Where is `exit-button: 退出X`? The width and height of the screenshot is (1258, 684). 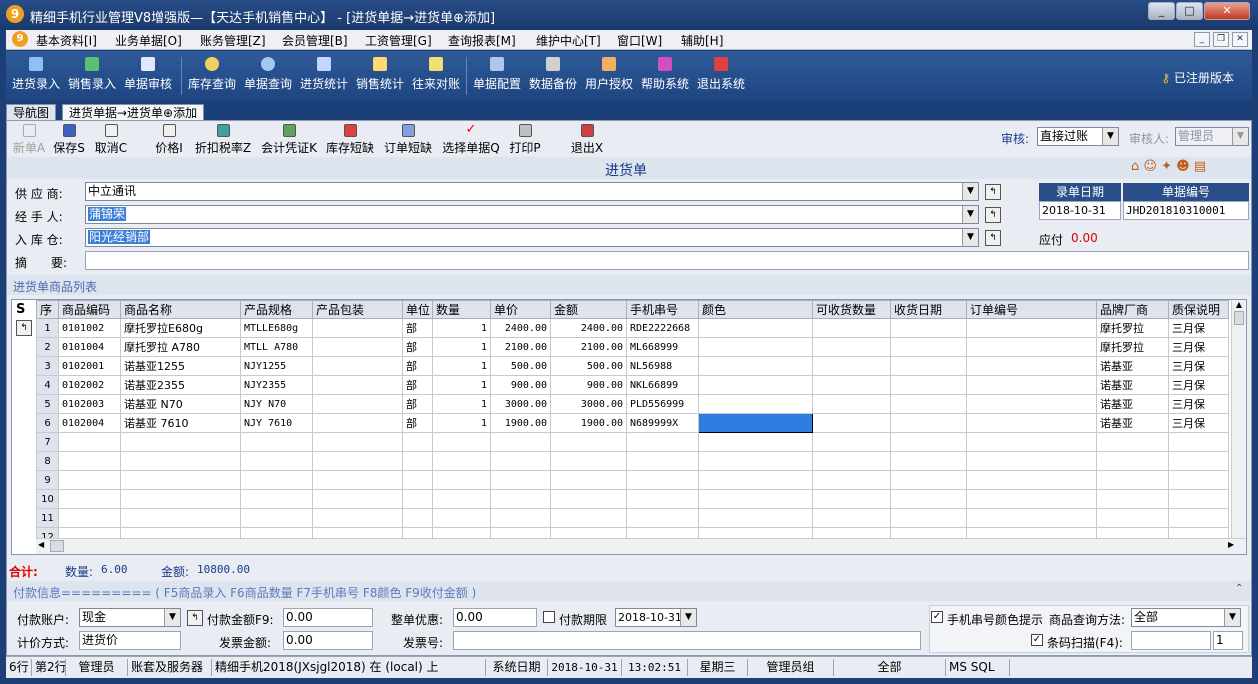 exit-button: 退出X is located at coordinates (587, 141).